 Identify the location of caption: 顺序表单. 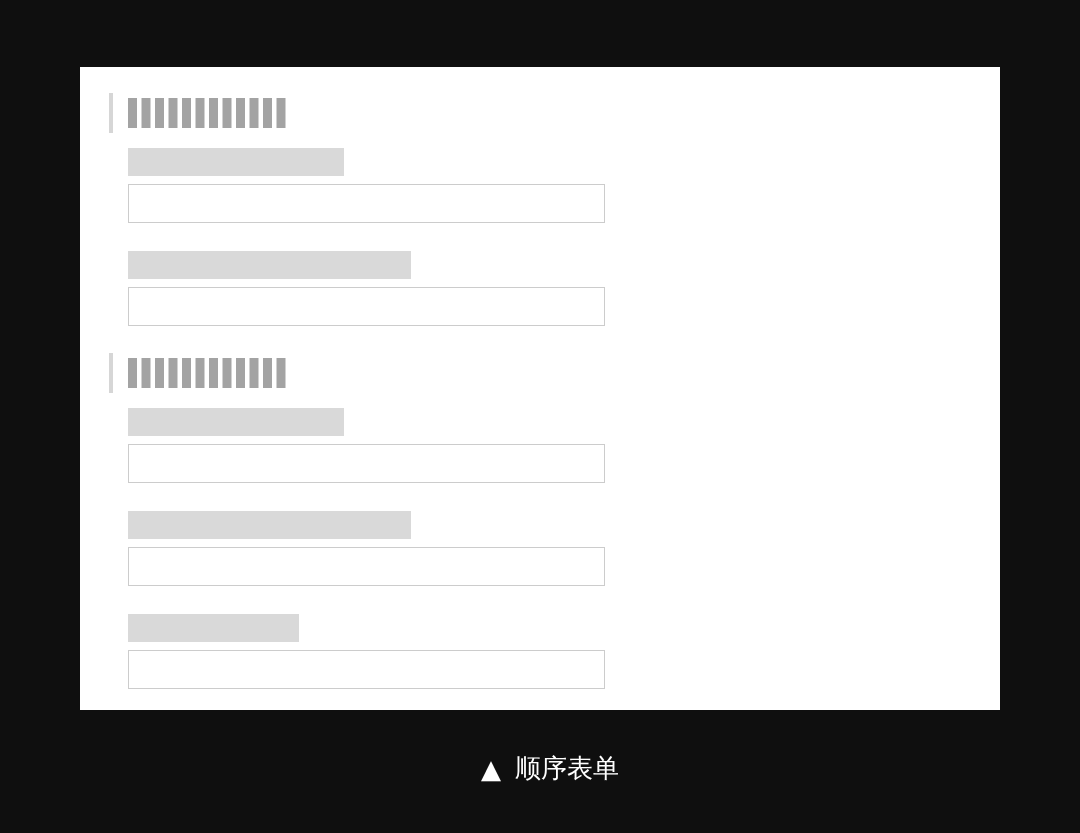
(567, 768).